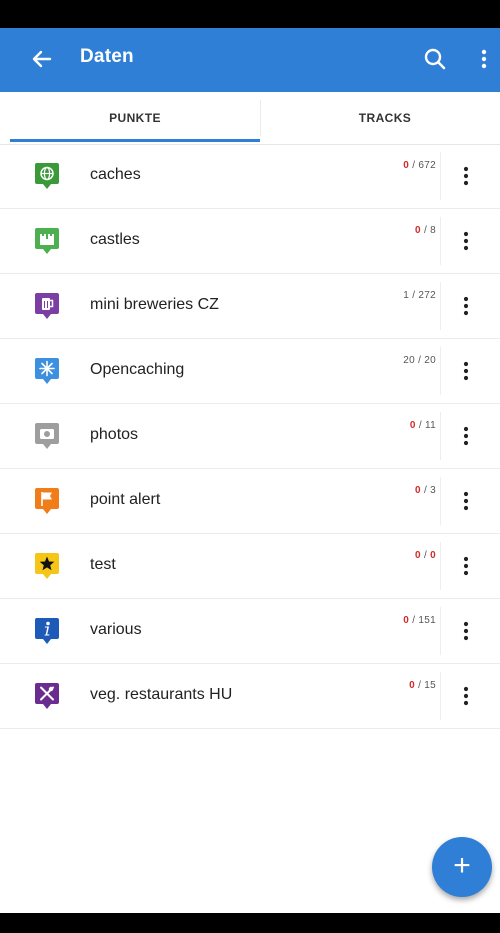 Image resolution: width=500 pixels, height=933 pixels. Describe the element at coordinates (107, 56) in the screenshot. I see `page-title: Daten` at that location.